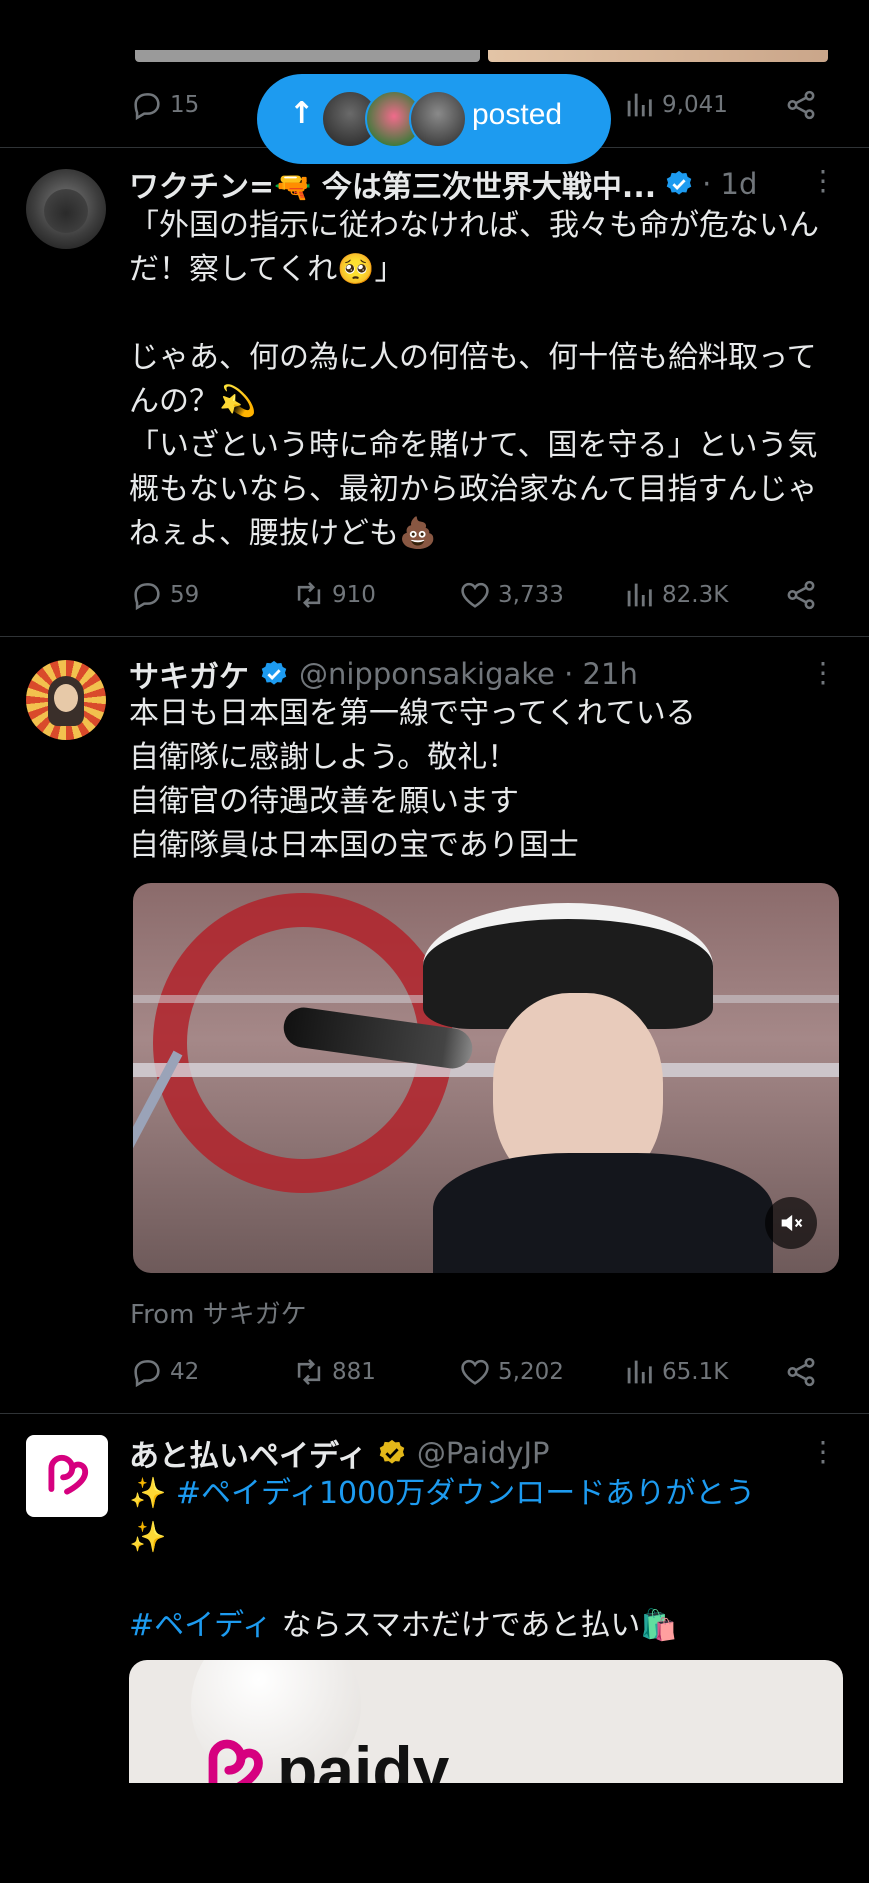  I want to click on avatar-stack, so click(394, 119).